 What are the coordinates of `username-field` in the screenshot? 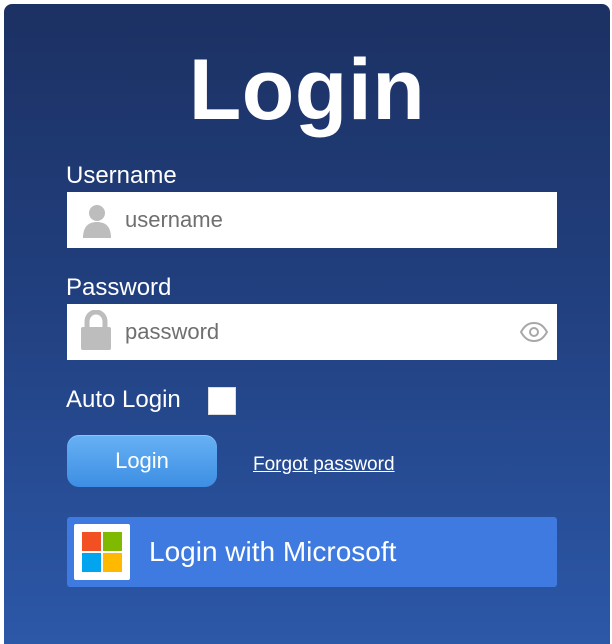 It's located at (312, 220).